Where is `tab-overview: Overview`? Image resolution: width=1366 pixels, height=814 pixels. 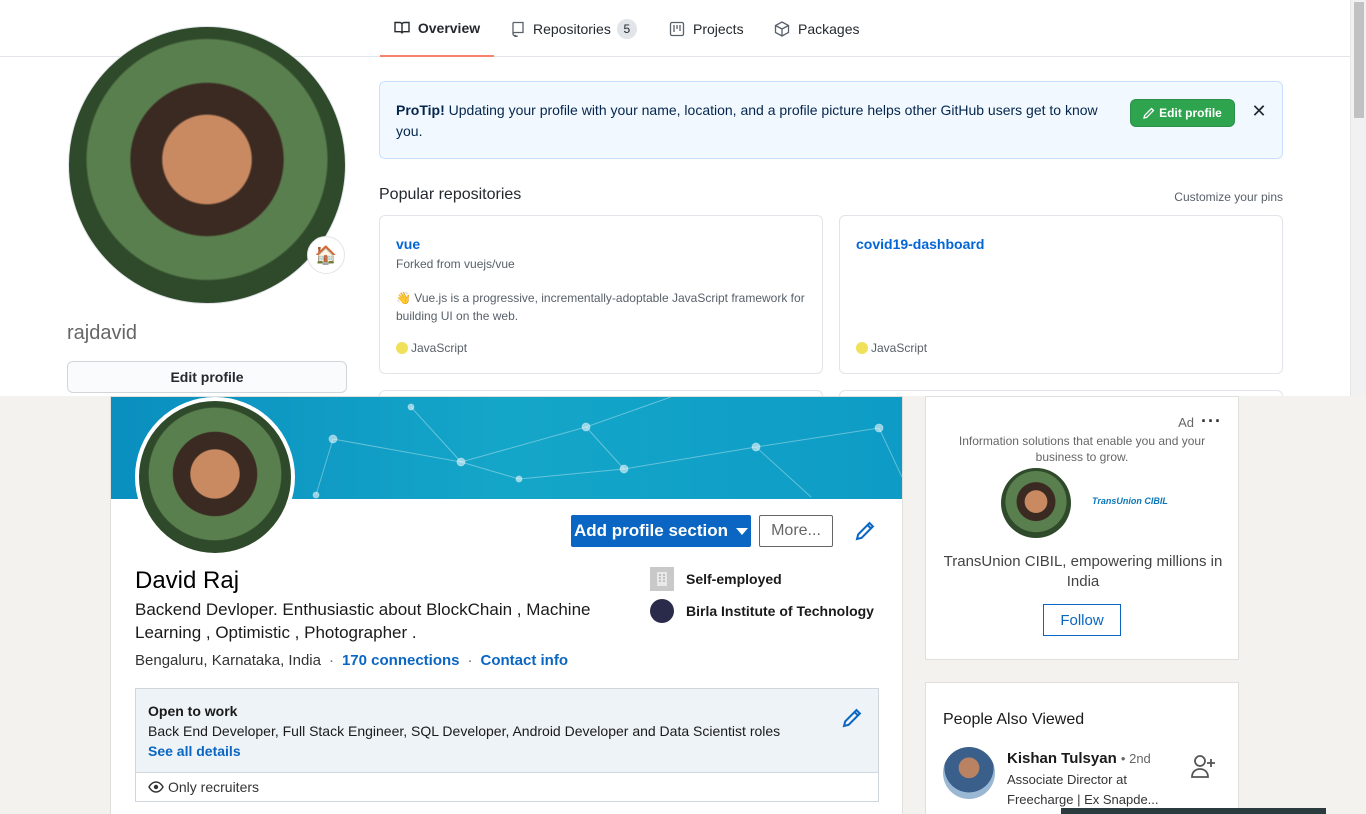 tab-overview: Overview is located at coordinates (437, 28).